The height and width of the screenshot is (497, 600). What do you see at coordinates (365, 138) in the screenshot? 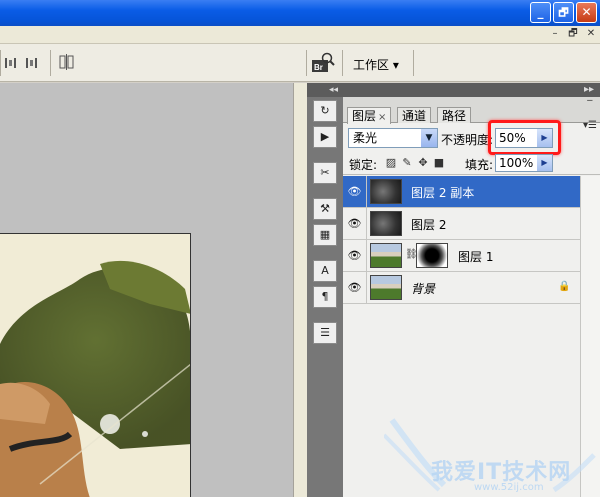
I see `blend-mode-value: 柔光` at bounding box center [365, 138].